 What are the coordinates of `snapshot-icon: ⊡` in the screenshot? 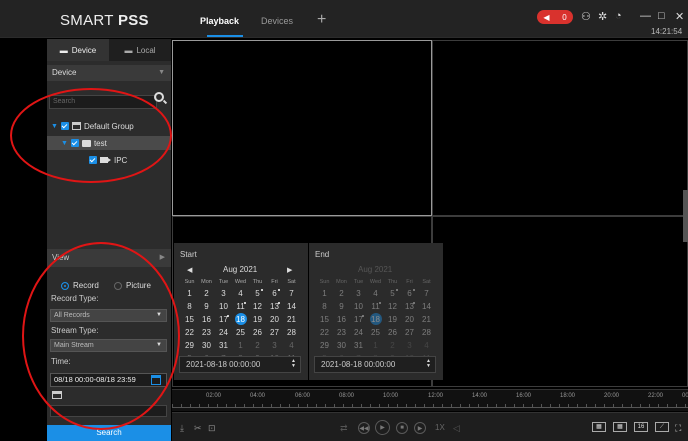 It's located at (212, 428).